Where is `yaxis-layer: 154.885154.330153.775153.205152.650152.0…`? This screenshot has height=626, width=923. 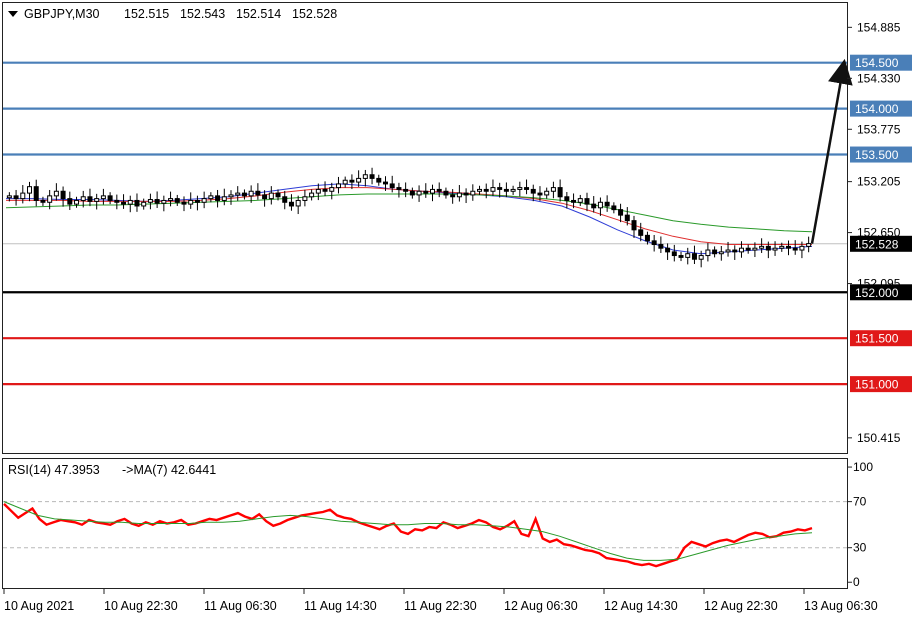
yaxis-layer: 154.885154.330153.775153.205152.650152.0… is located at coordinates (879, 232).